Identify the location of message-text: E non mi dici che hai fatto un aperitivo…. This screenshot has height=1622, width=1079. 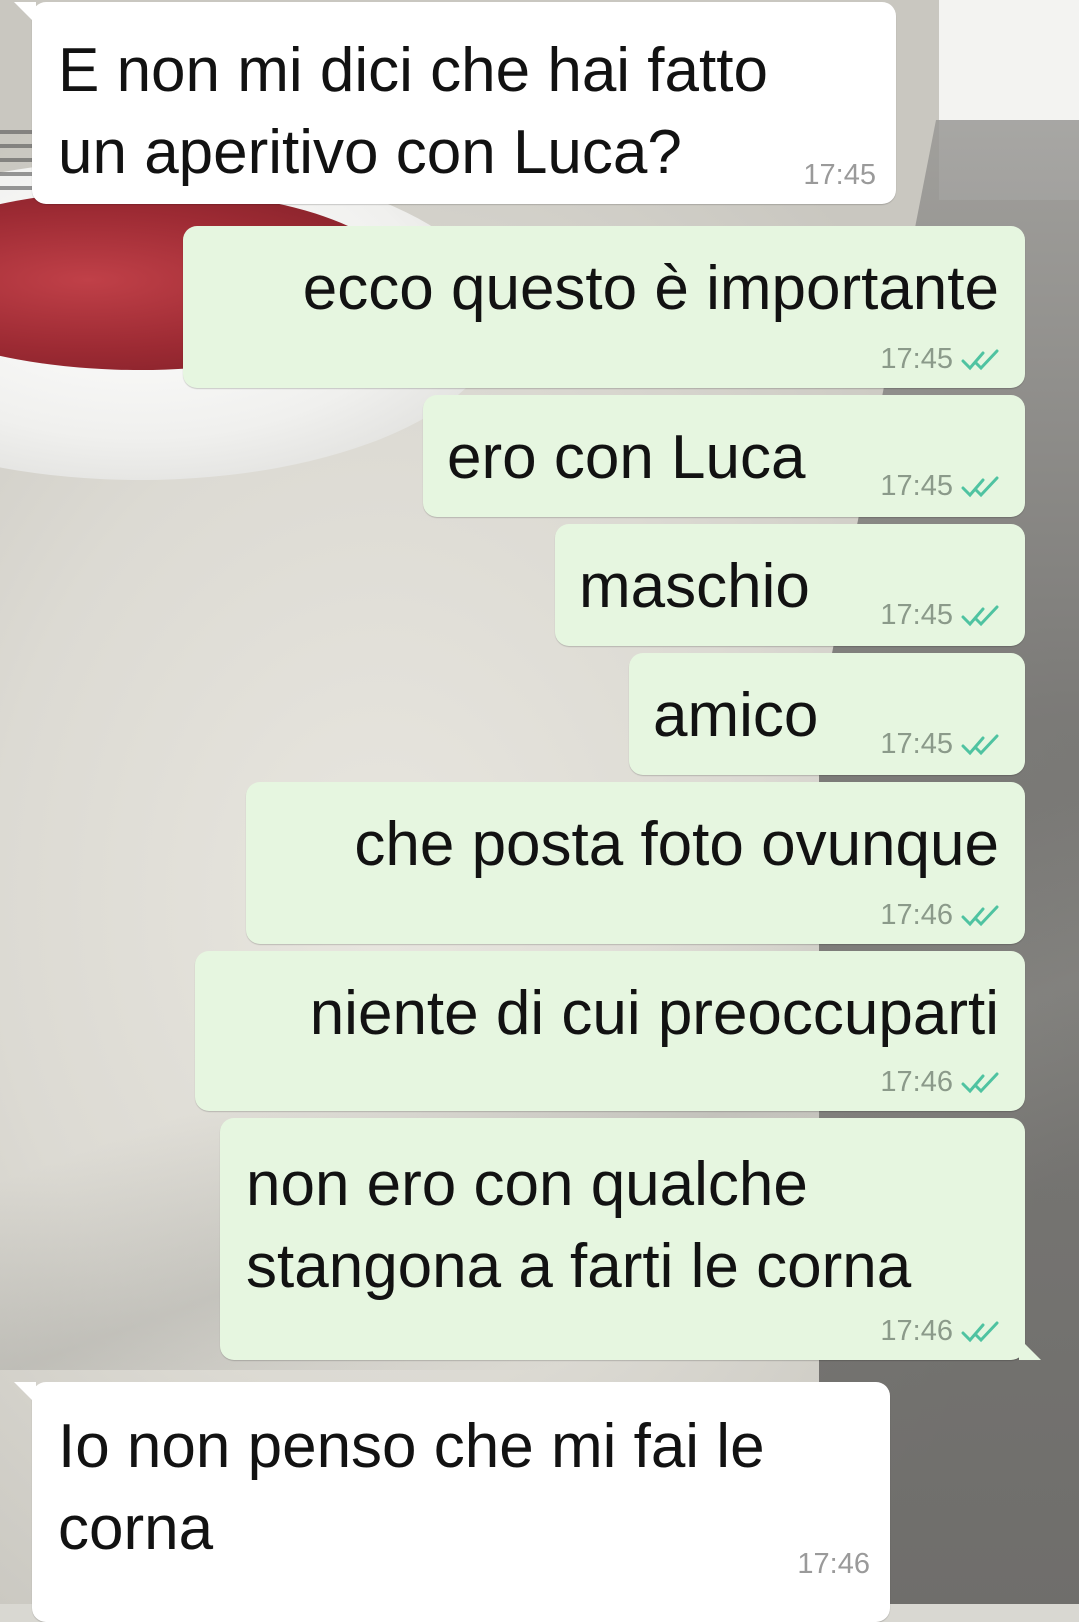
(413, 111).